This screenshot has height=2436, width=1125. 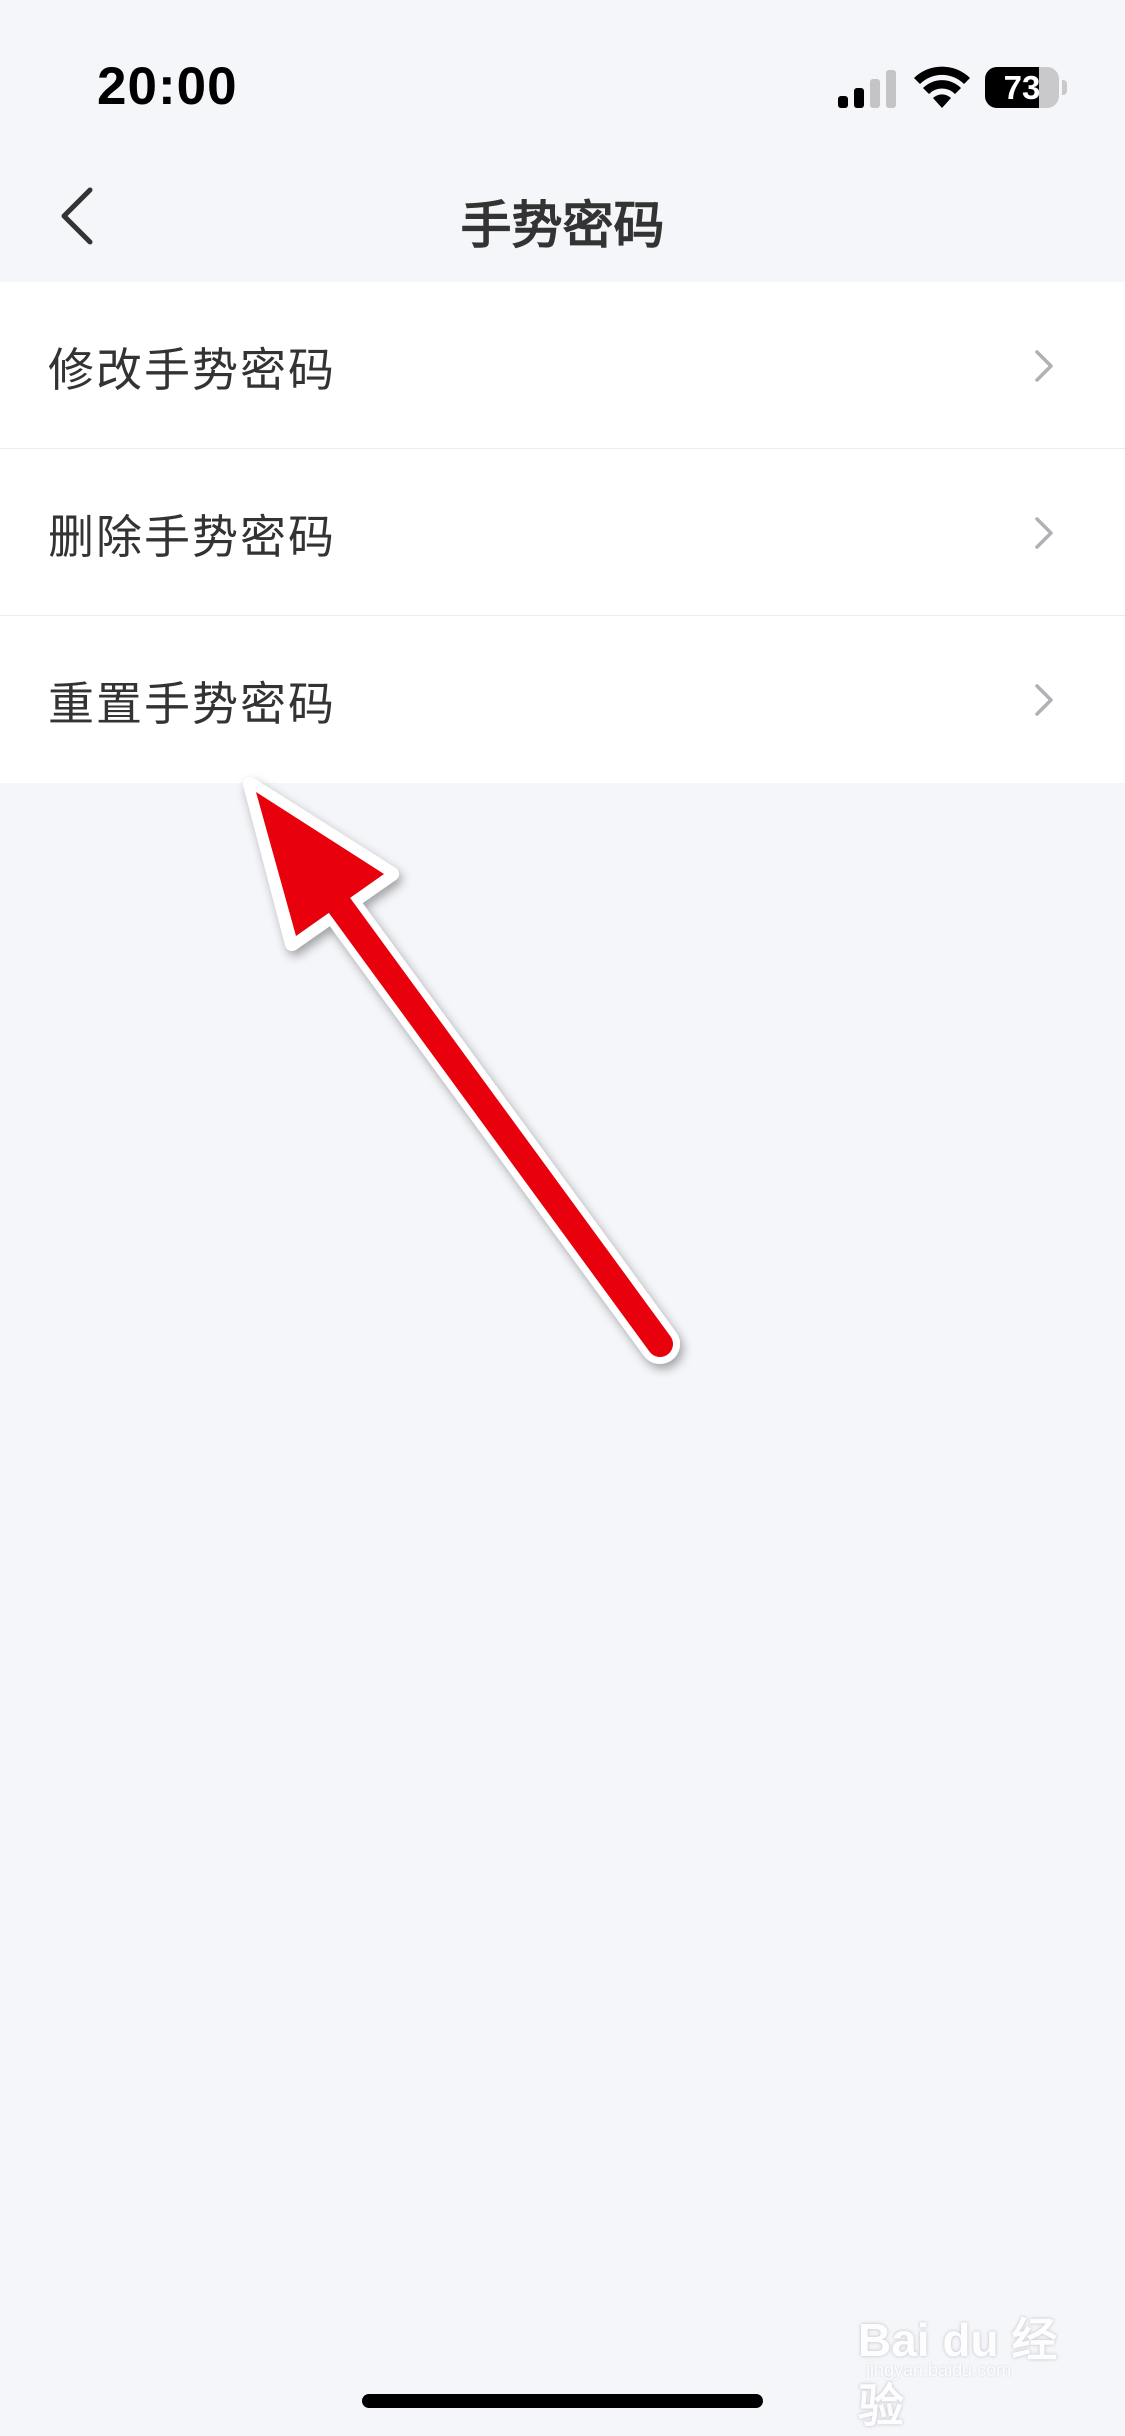 What do you see at coordinates (562, 75) in the screenshot?
I see `status-bar: 20:00 73` at bounding box center [562, 75].